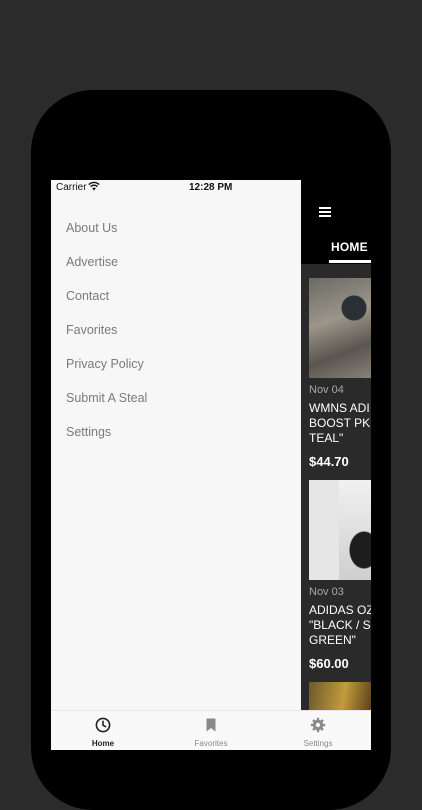 The image size is (422, 810). I want to click on bookmark-icon, so click(211, 725).